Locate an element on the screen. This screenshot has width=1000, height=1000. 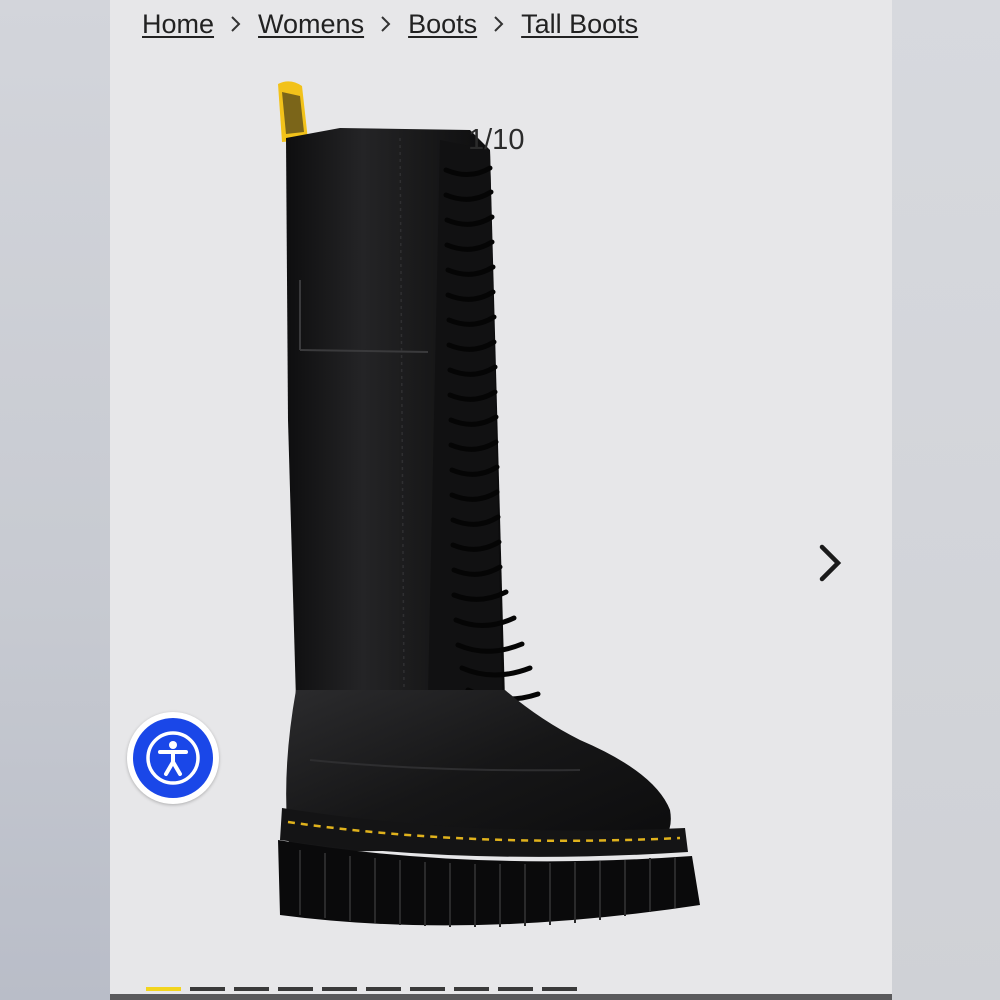
accessibility-button is located at coordinates (173, 758).